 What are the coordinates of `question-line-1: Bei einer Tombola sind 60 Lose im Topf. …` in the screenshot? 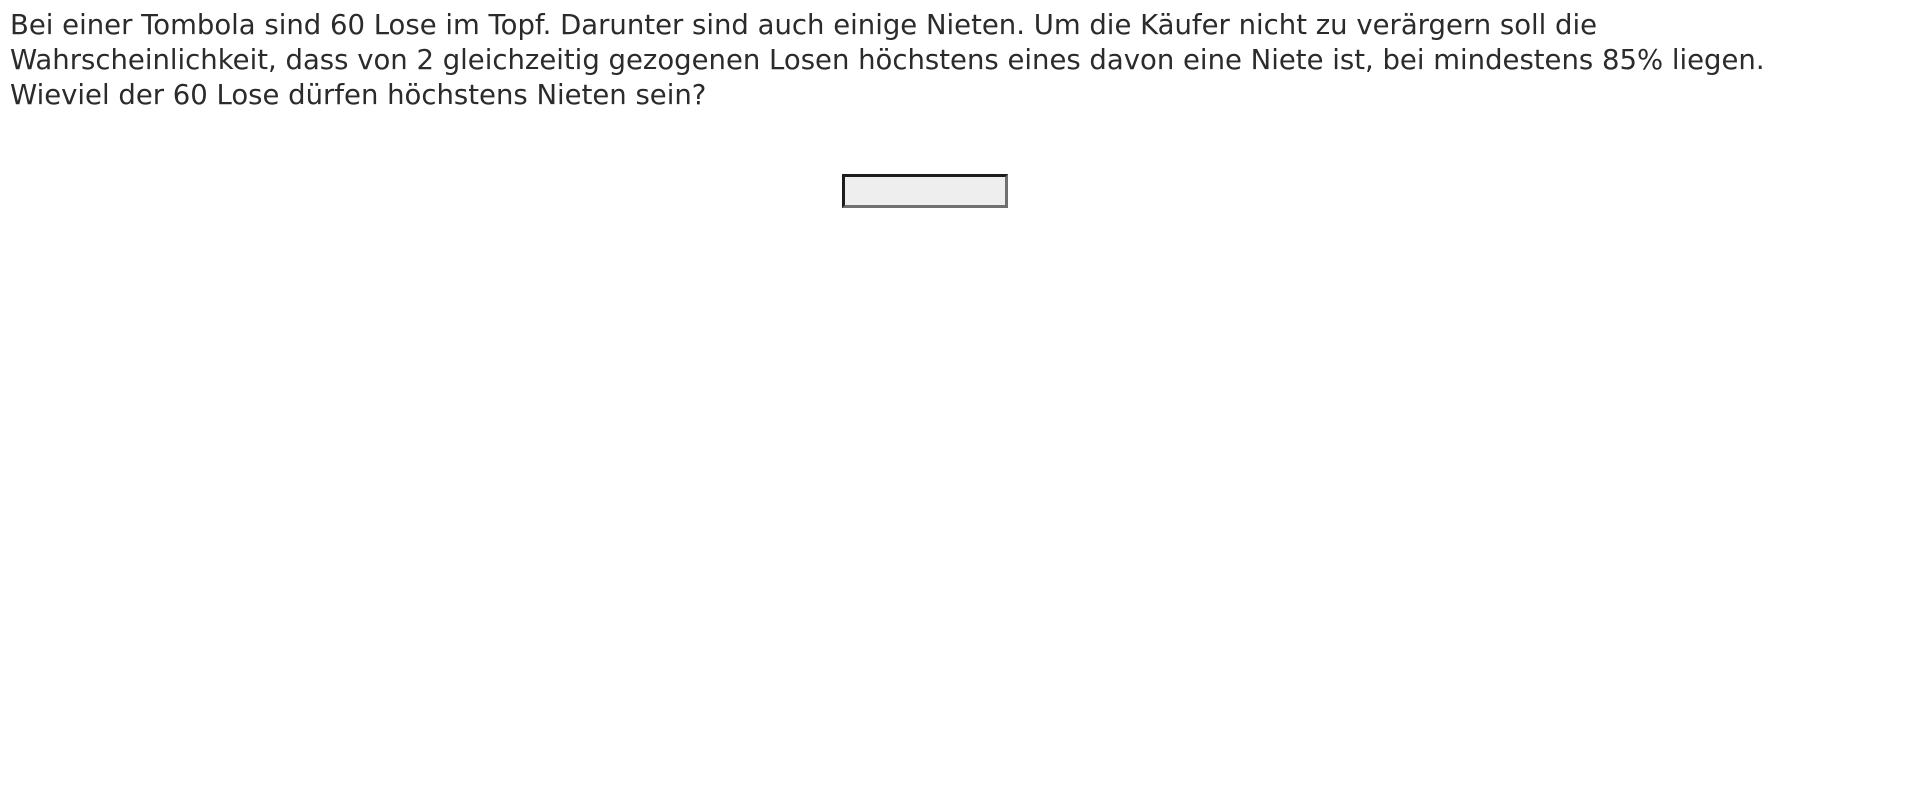 It's located at (804, 25).